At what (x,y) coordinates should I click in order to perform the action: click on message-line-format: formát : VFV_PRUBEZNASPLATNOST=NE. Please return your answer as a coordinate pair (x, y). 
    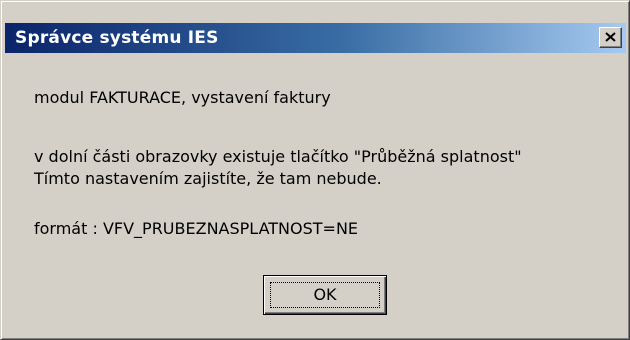
    Looking at the image, I should click on (196, 228).